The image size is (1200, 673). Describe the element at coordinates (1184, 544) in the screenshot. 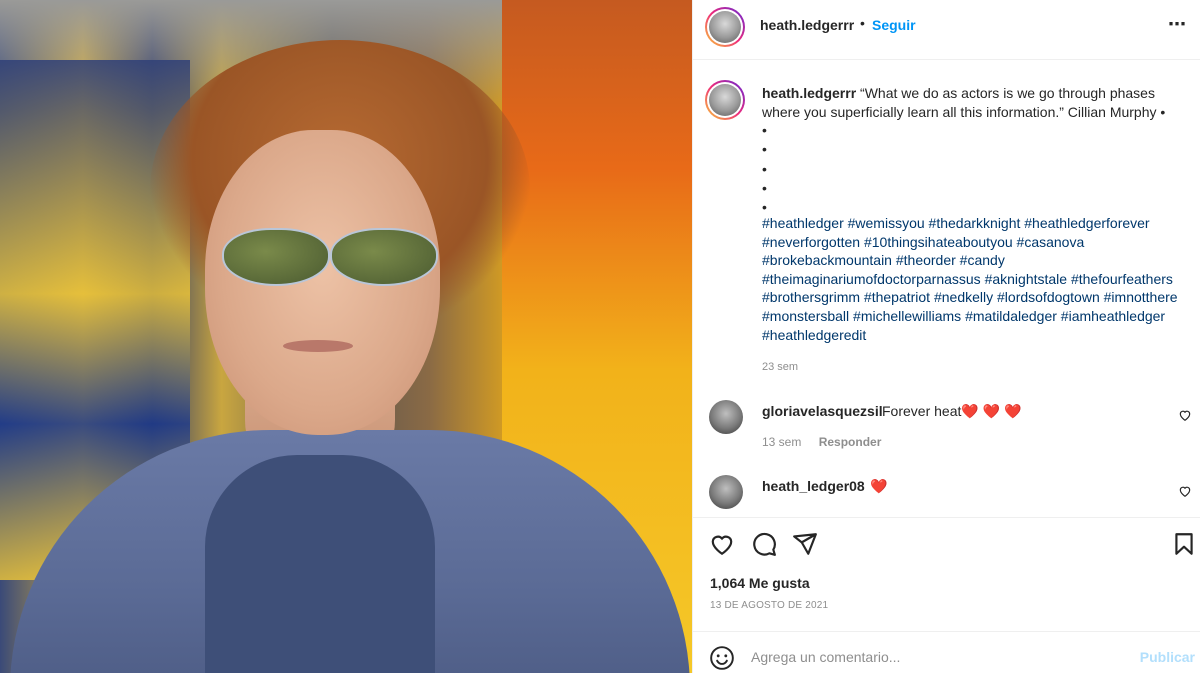

I see `save-bookmark-icon` at that location.